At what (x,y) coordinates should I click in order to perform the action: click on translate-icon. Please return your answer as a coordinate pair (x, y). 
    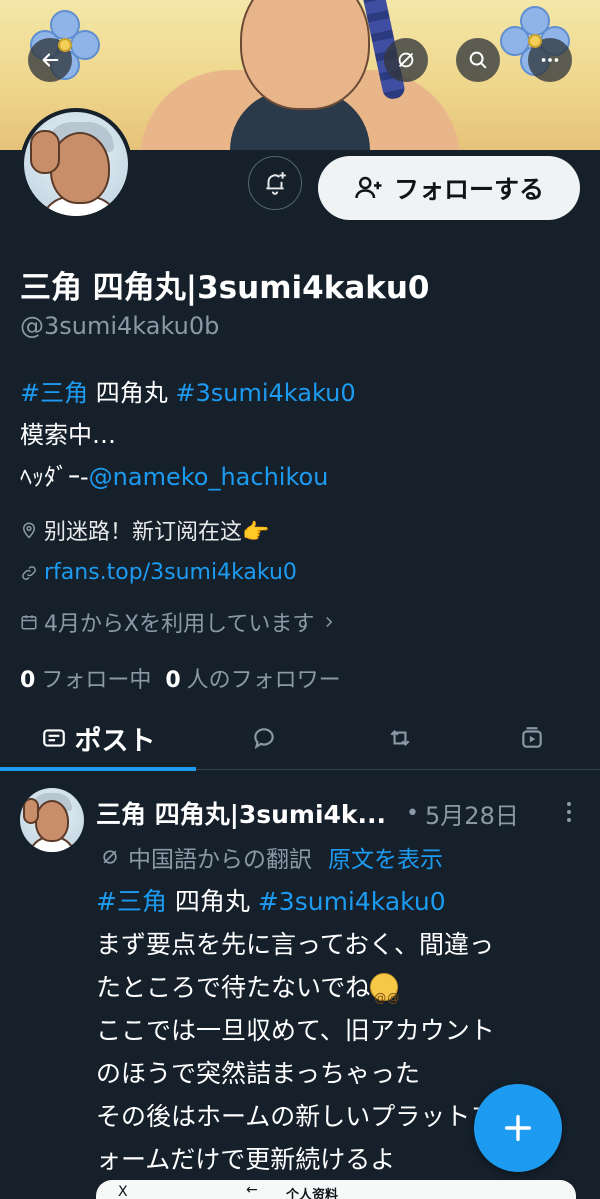
    Looking at the image, I should click on (406, 60).